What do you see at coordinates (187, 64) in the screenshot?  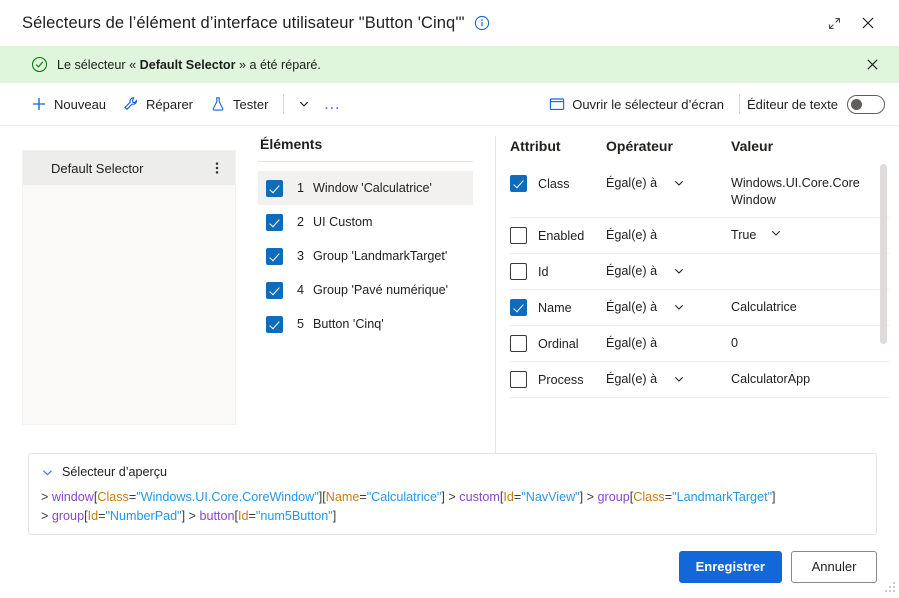 I see `notification-selector-name: Default Selector` at bounding box center [187, 64].